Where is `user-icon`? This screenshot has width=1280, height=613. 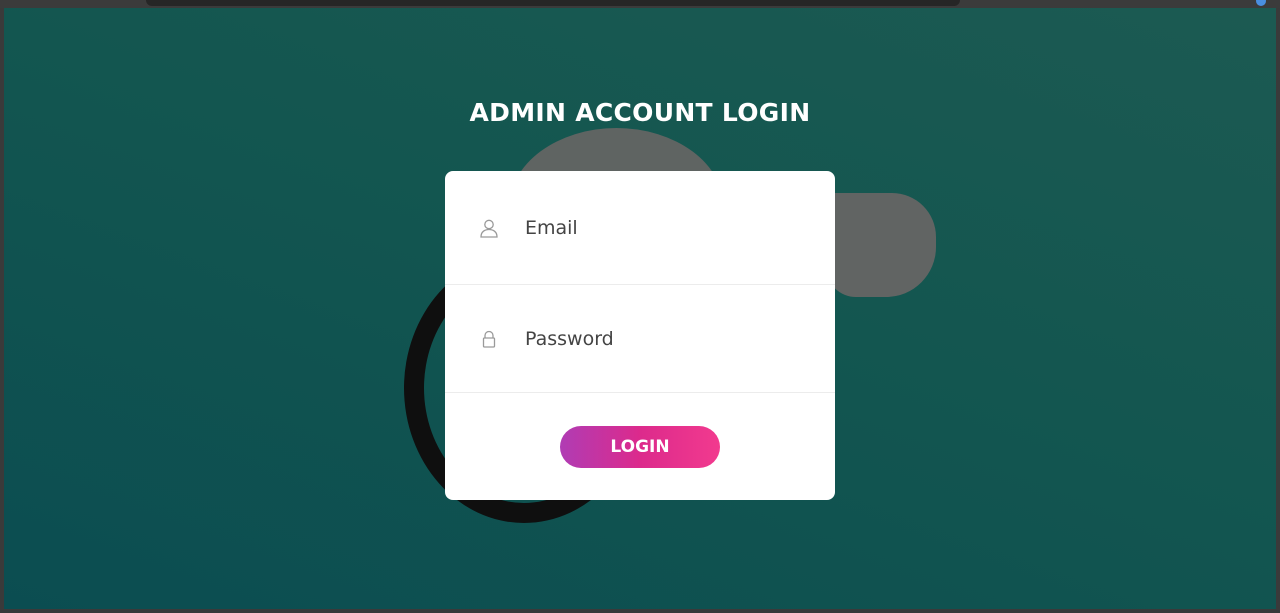 user-icon is located at coordinates (489, 228).